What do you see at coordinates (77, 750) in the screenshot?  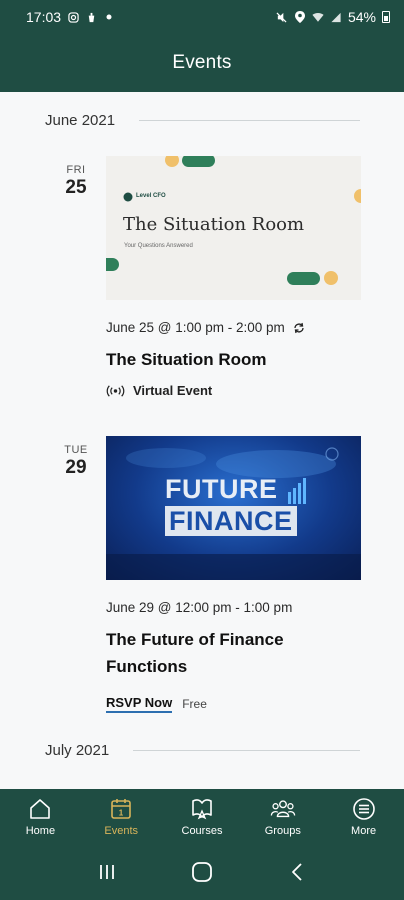 I see `month-label: July 2021` at bounding box center [77, 750].